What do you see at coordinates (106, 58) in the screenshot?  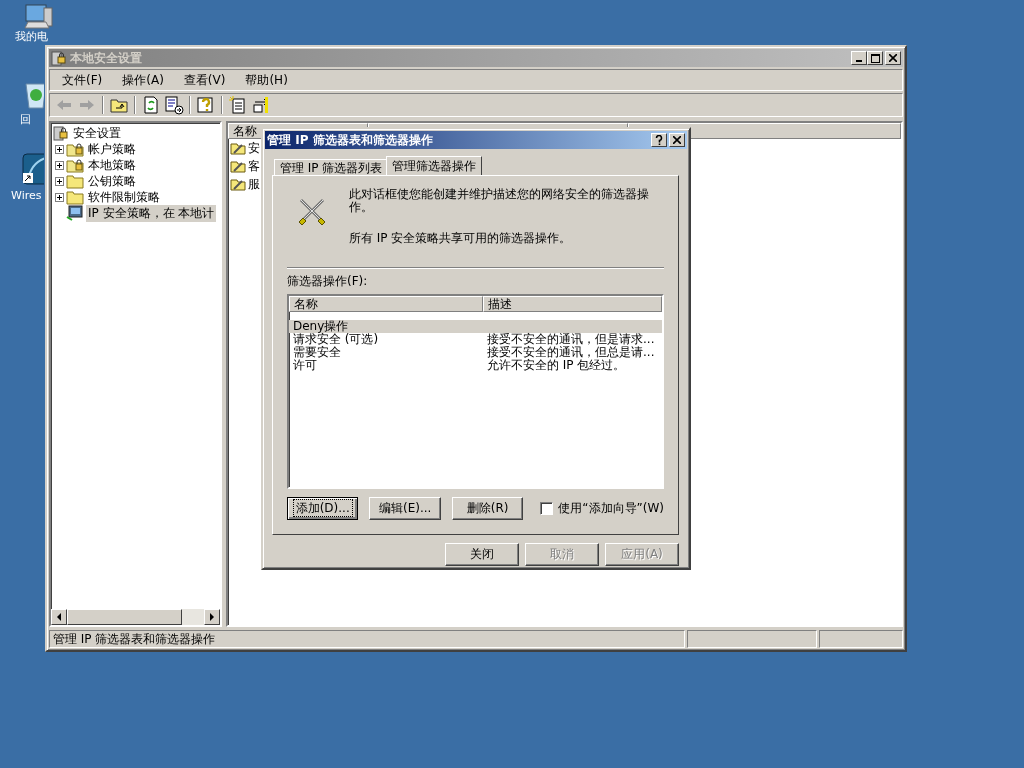 I see `window-title: 本地安全设置` at bounding box center [106, 58].